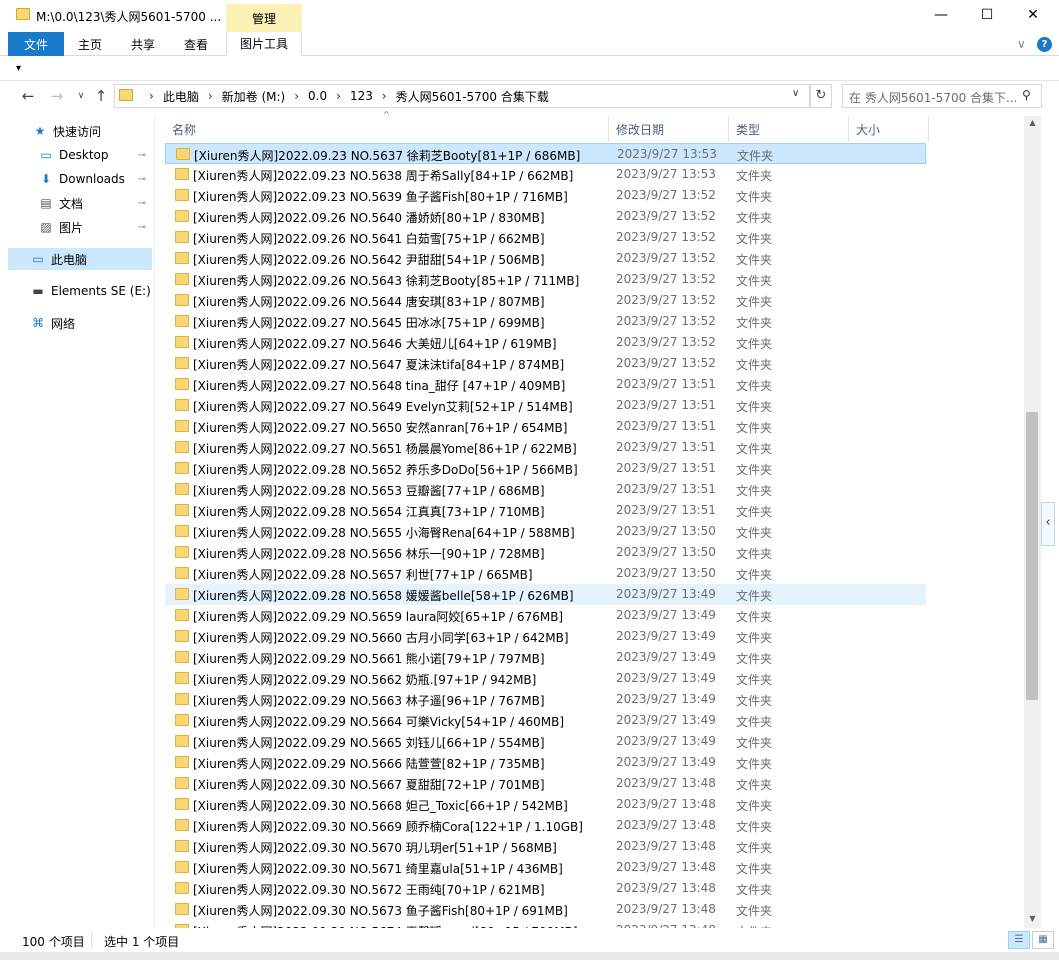 The height and width of the screenshot is (960, 1059). Describe the element at coordinates (90, 44) in the screenshot. I see `tab-home: 主页` at that location.